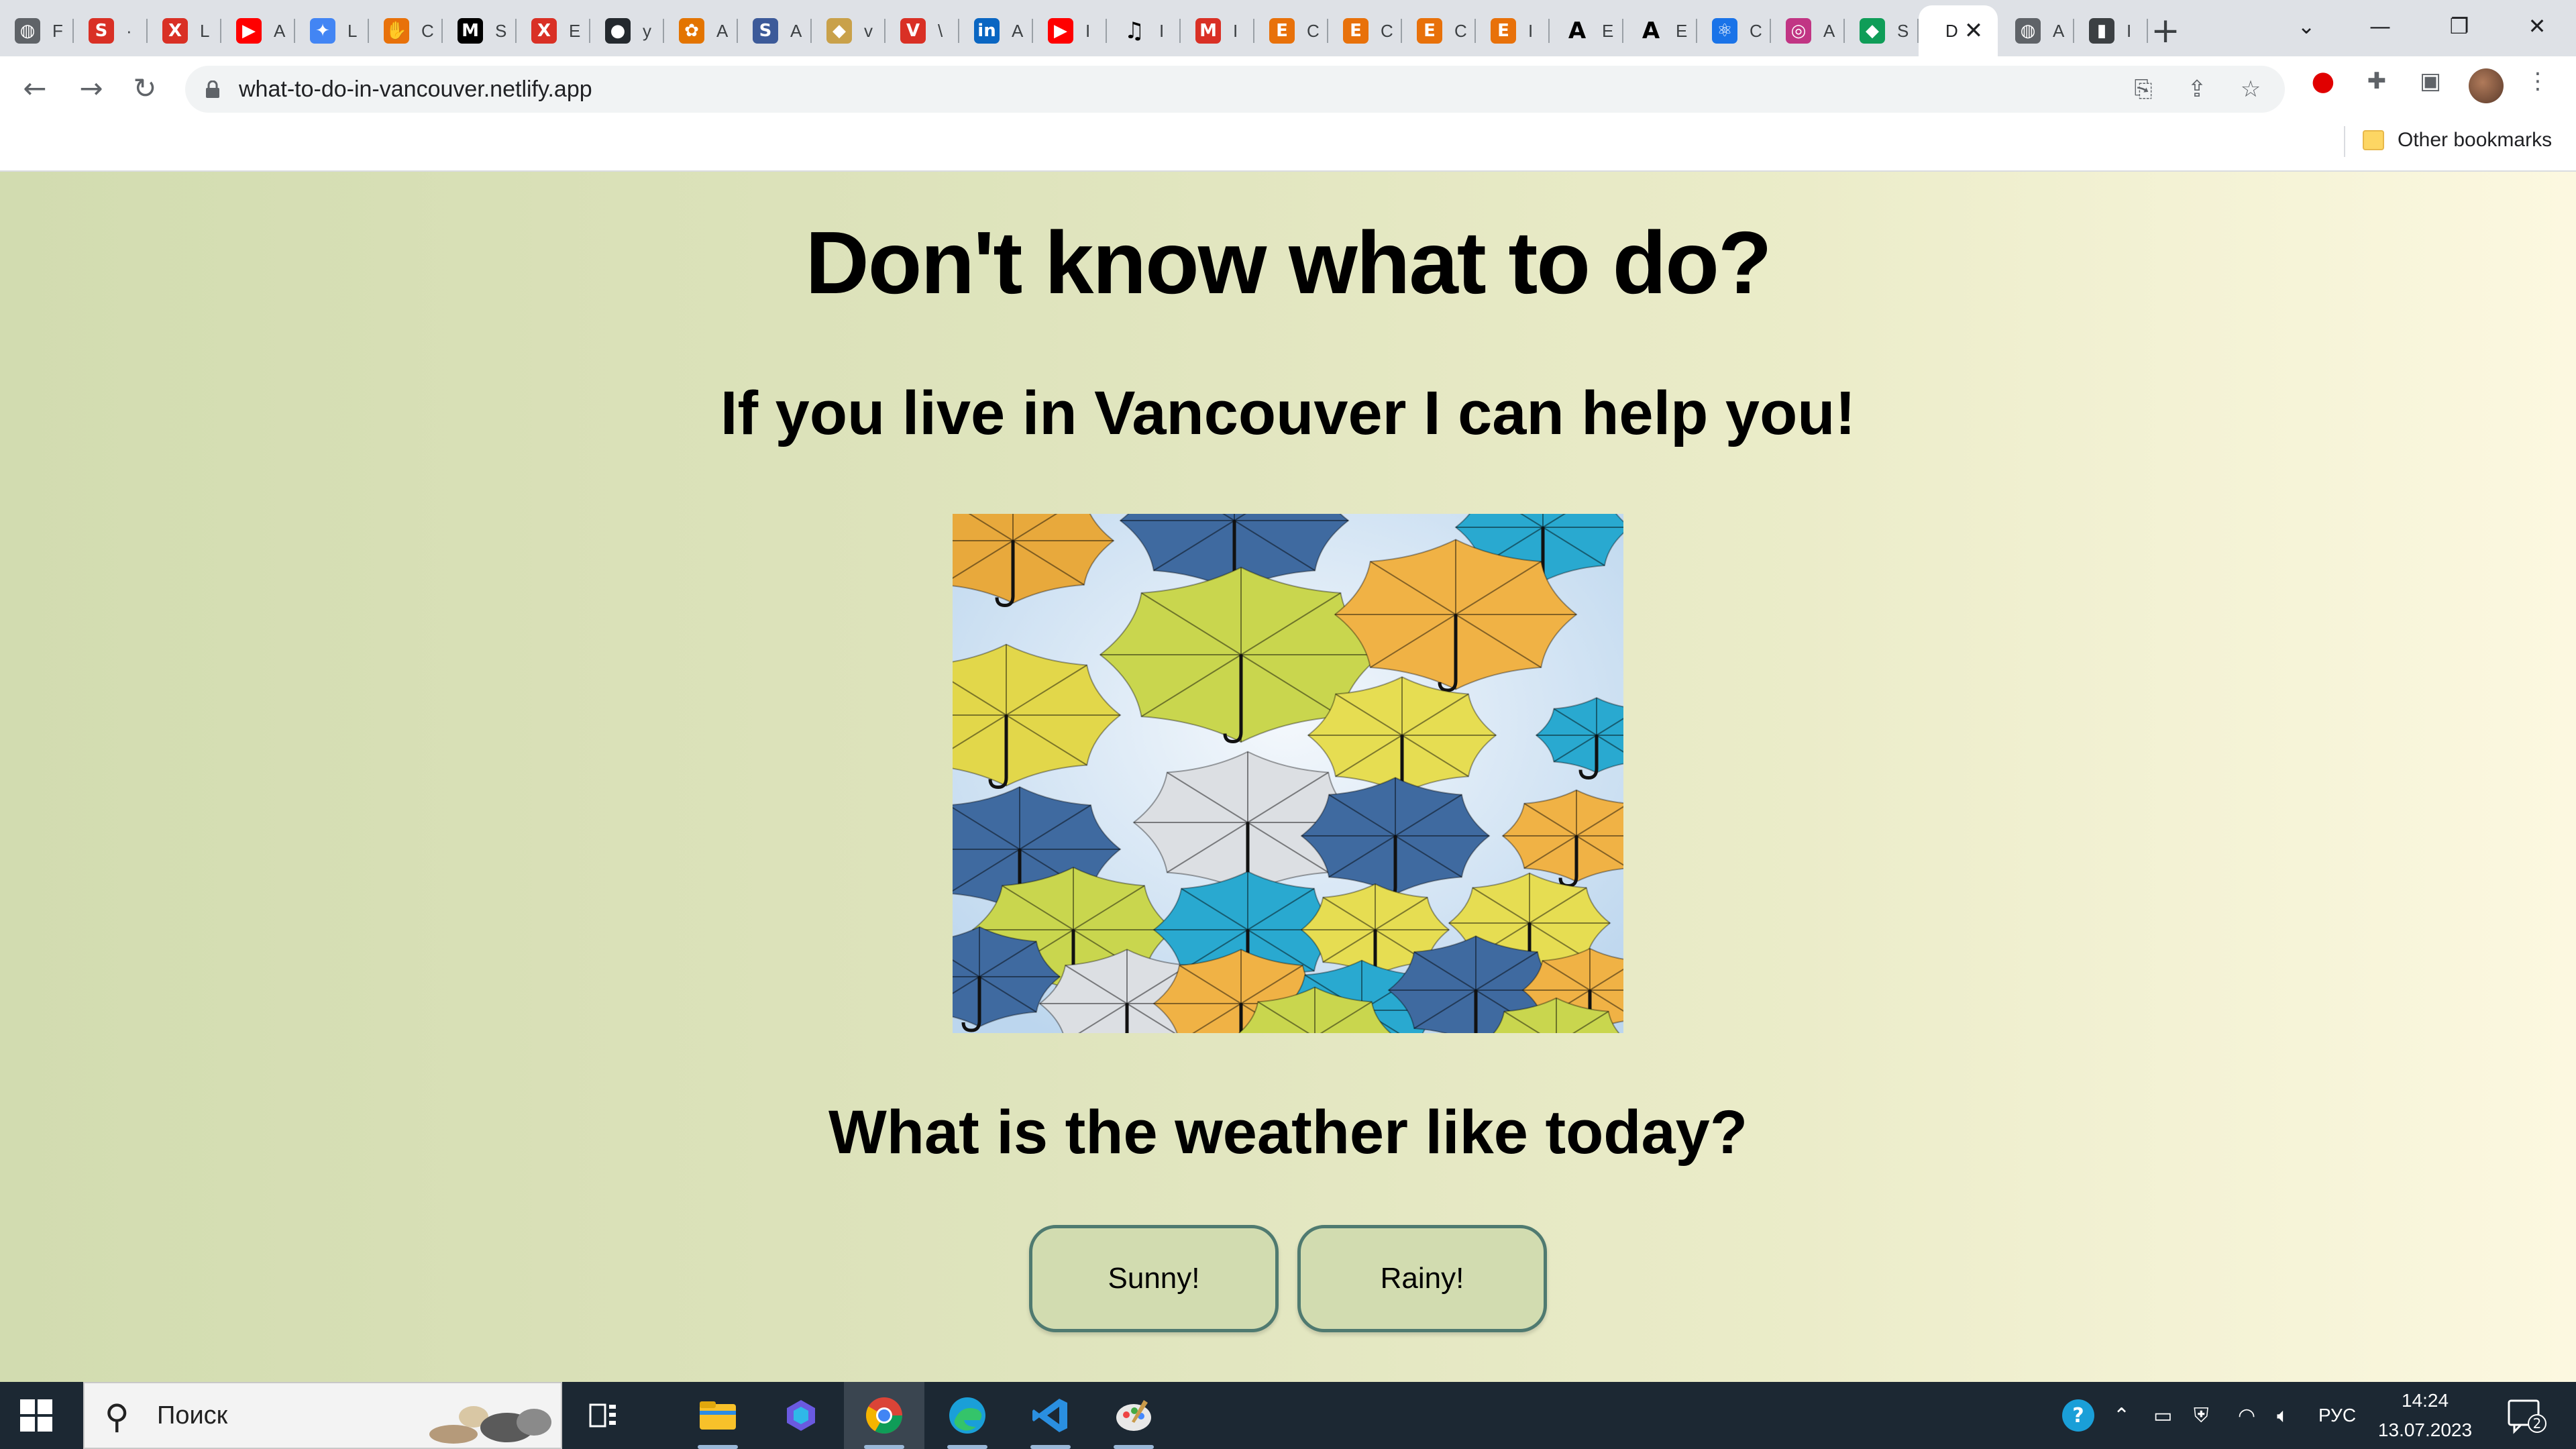  Describe the element at coordinates (1422, 1278) in the screenshot. I see `rainy-button: Rainy!` at that location.